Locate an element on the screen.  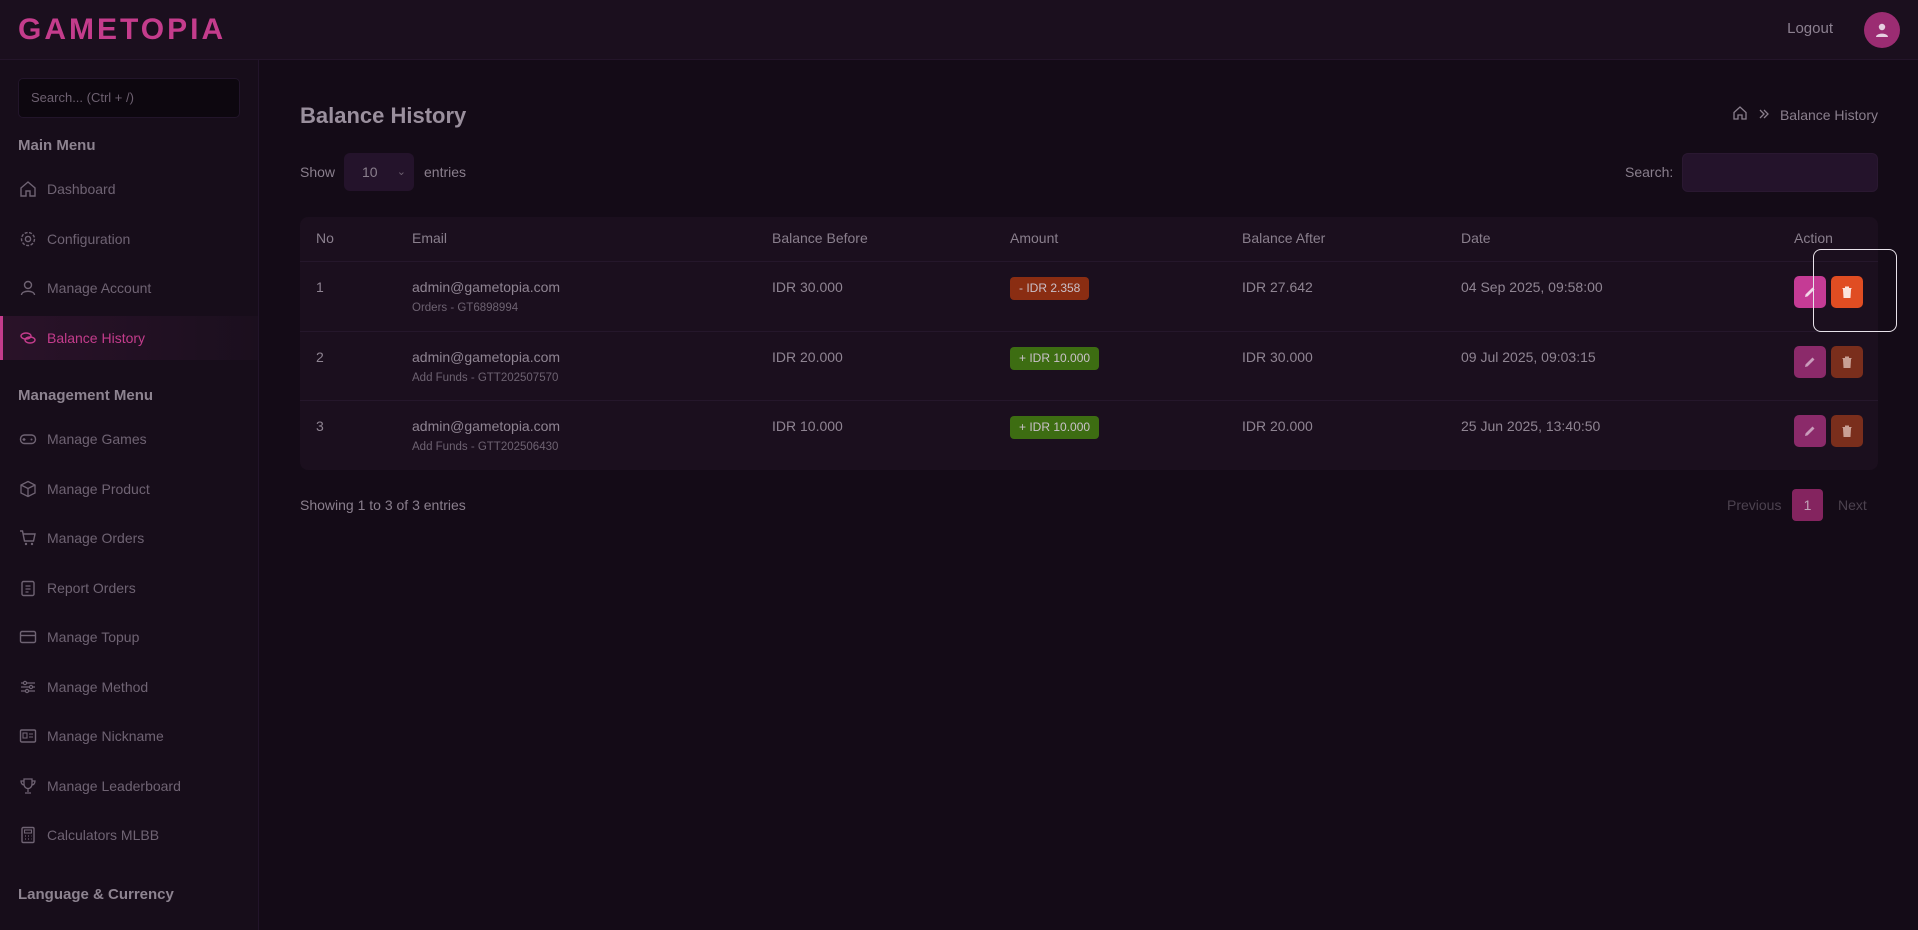
sidebar-item-manage-topup: Manage Topup is located at coordinates (129, 637).